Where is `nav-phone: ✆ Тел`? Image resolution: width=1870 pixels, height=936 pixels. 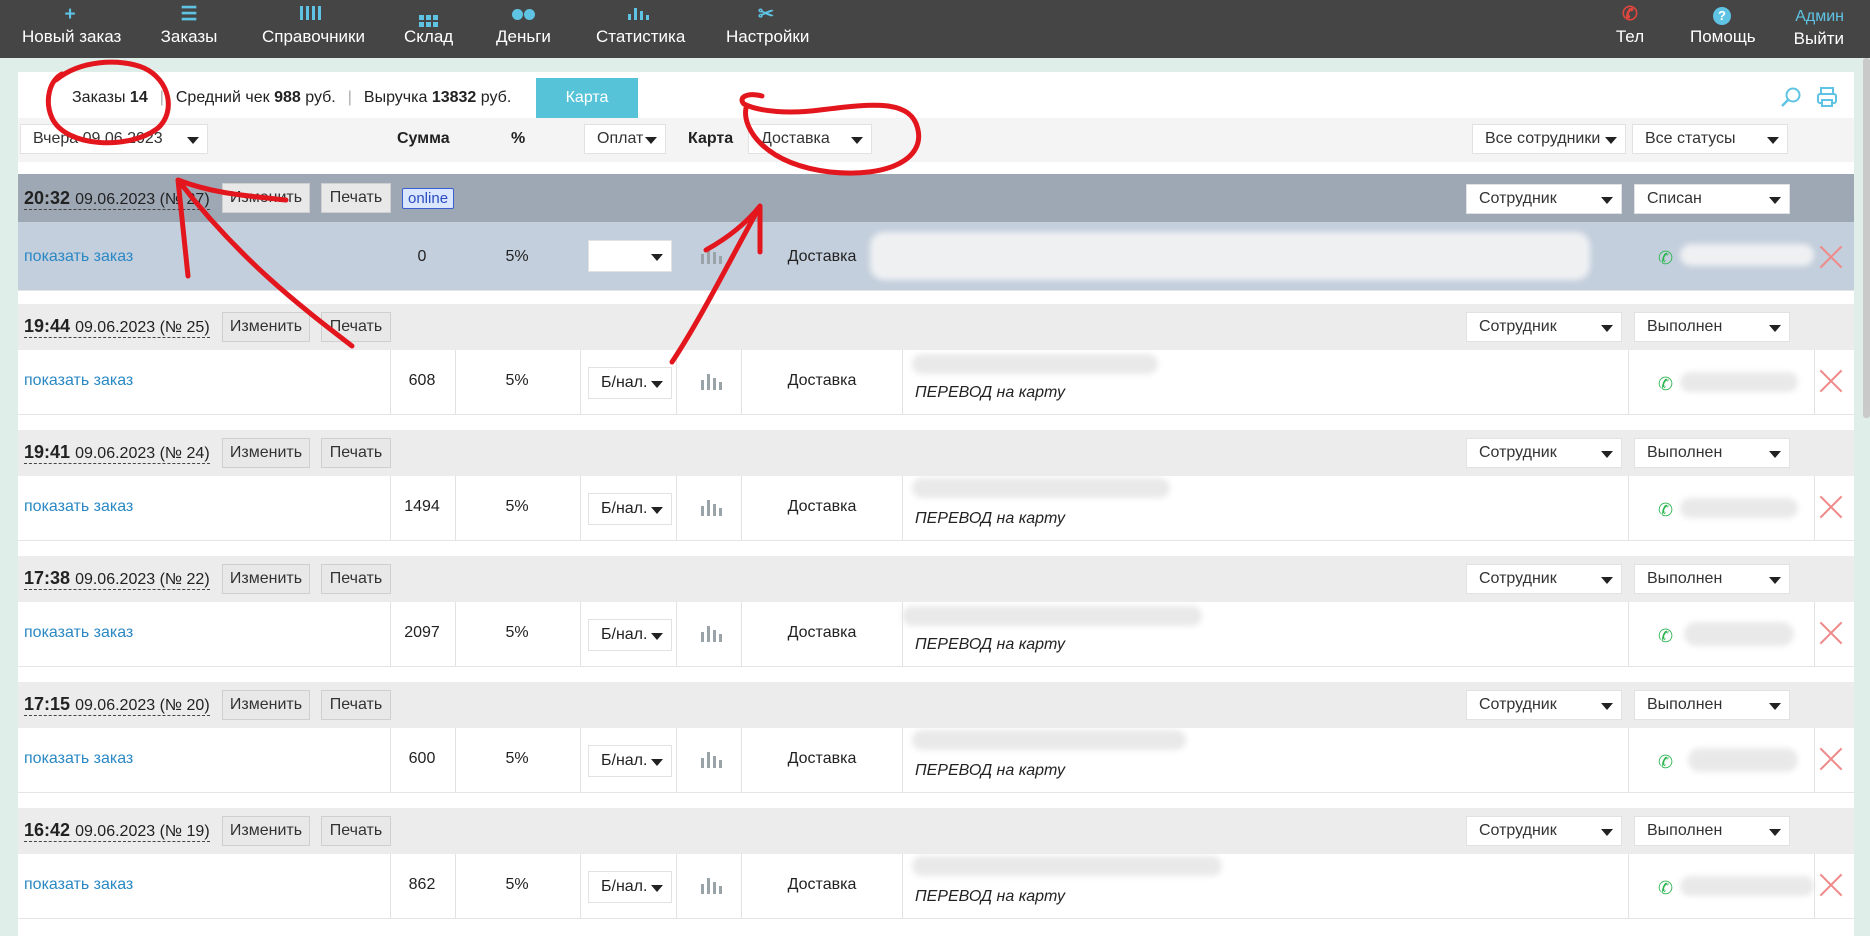
nav-phone: ✆ Тел is located at coordinates (1630, 29).